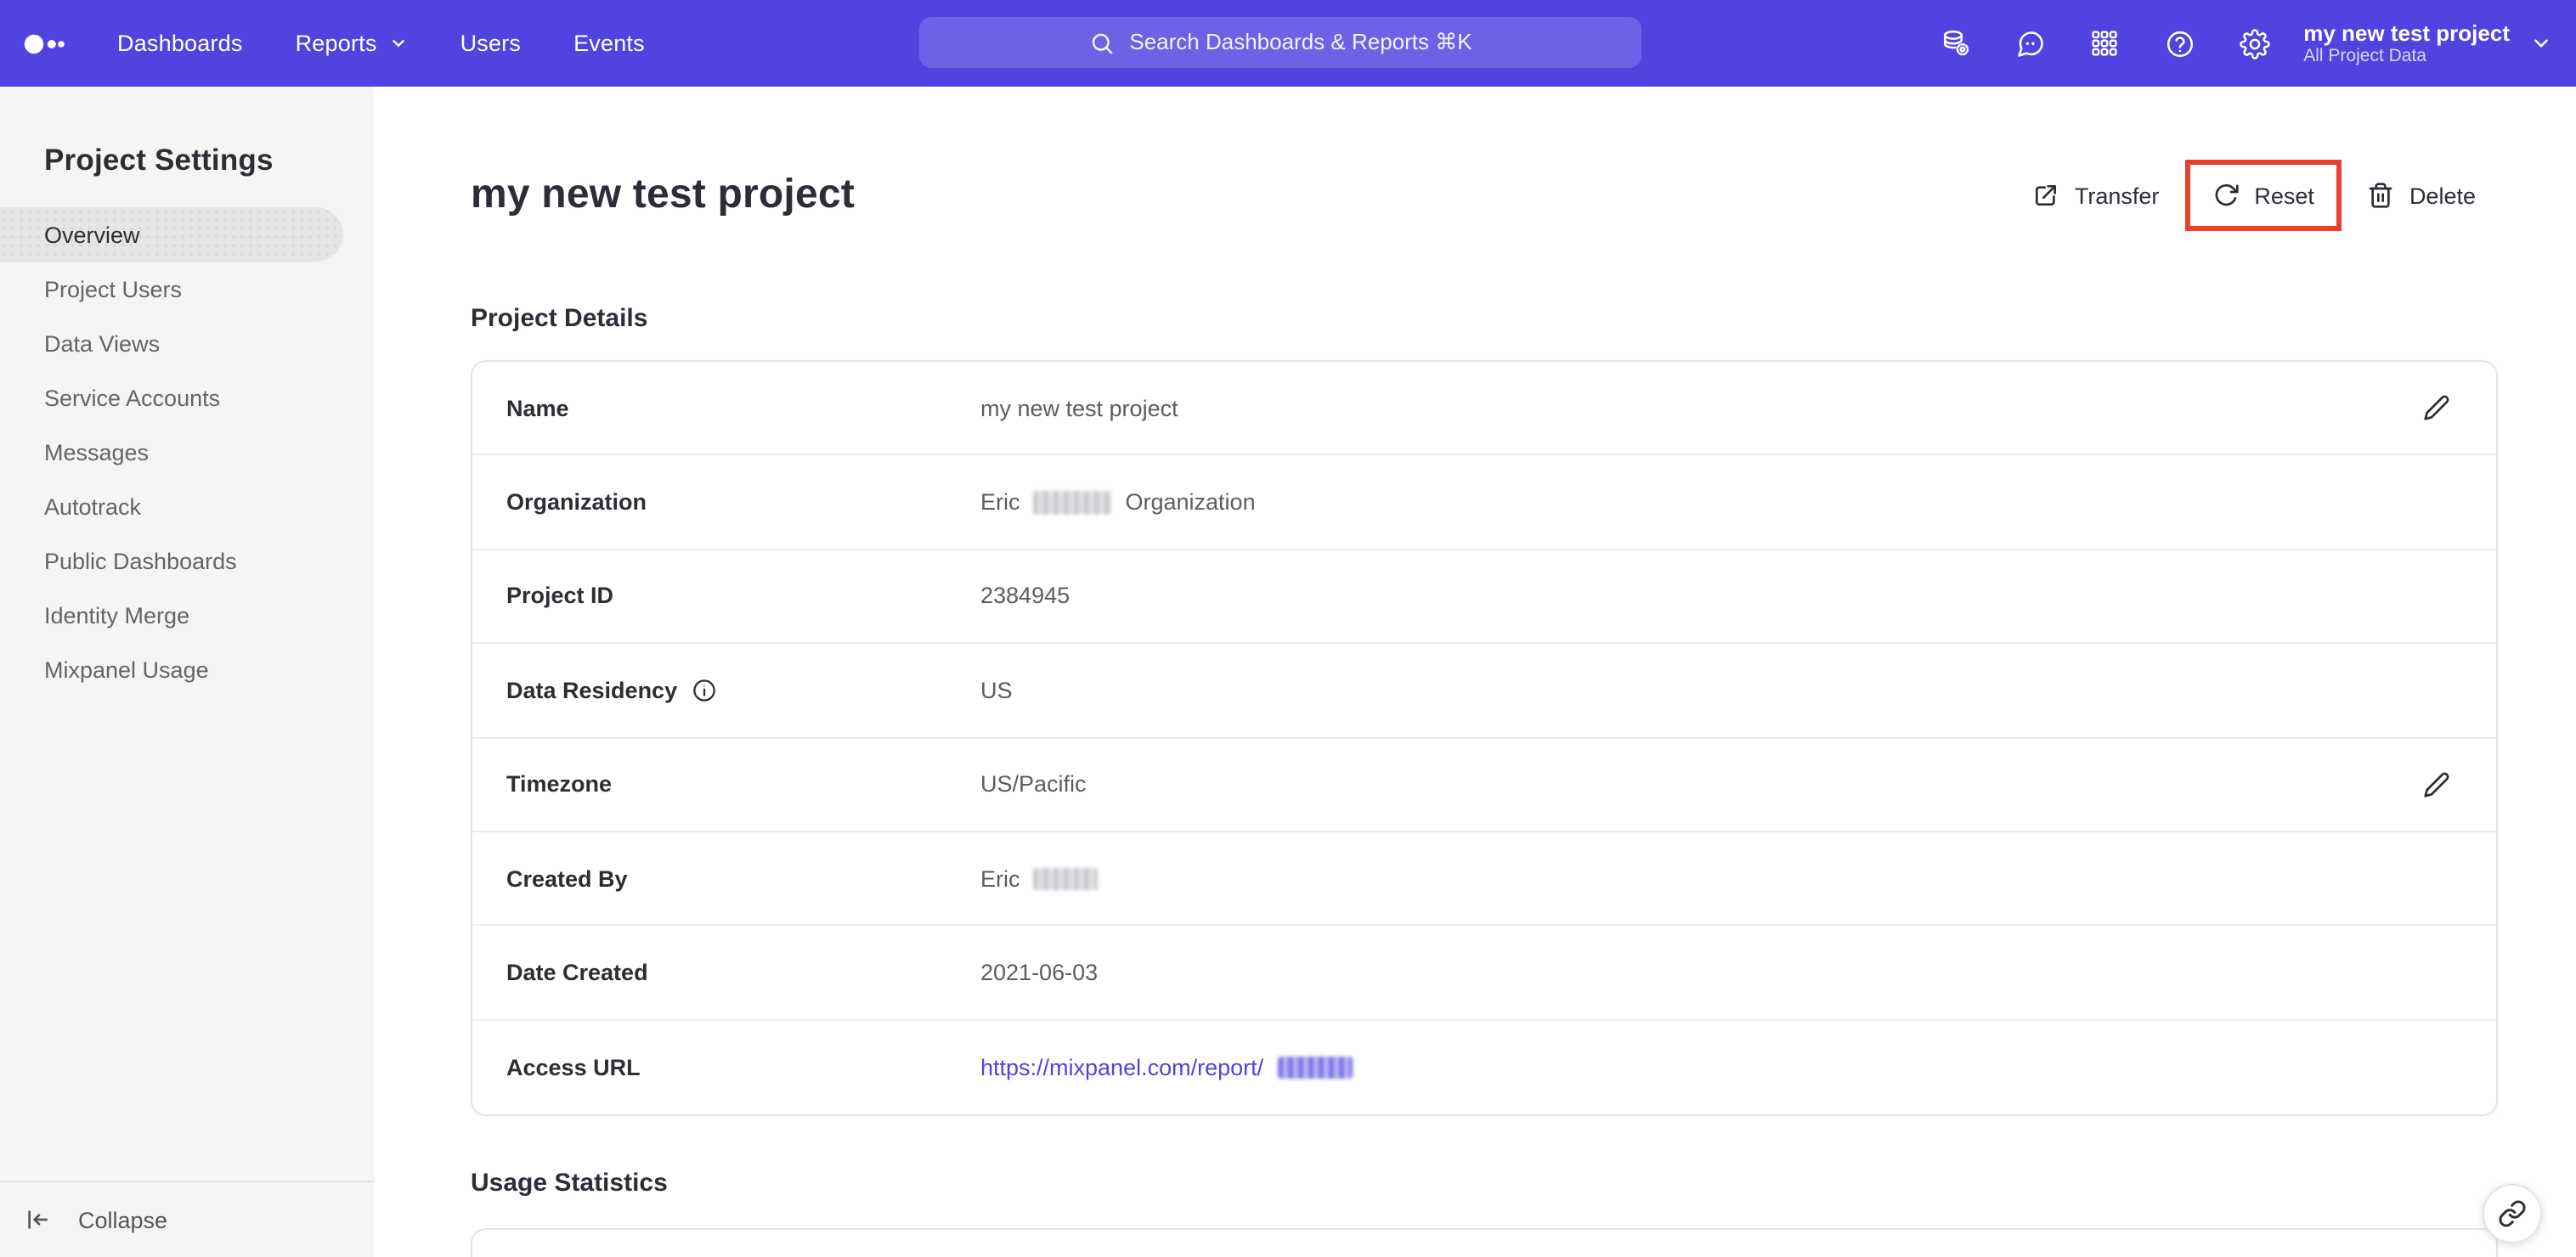 Image resolution: width=2576 pixels, height=1257 pixels. I want to click on mixpanel-dots-logo, so click(45, 43).